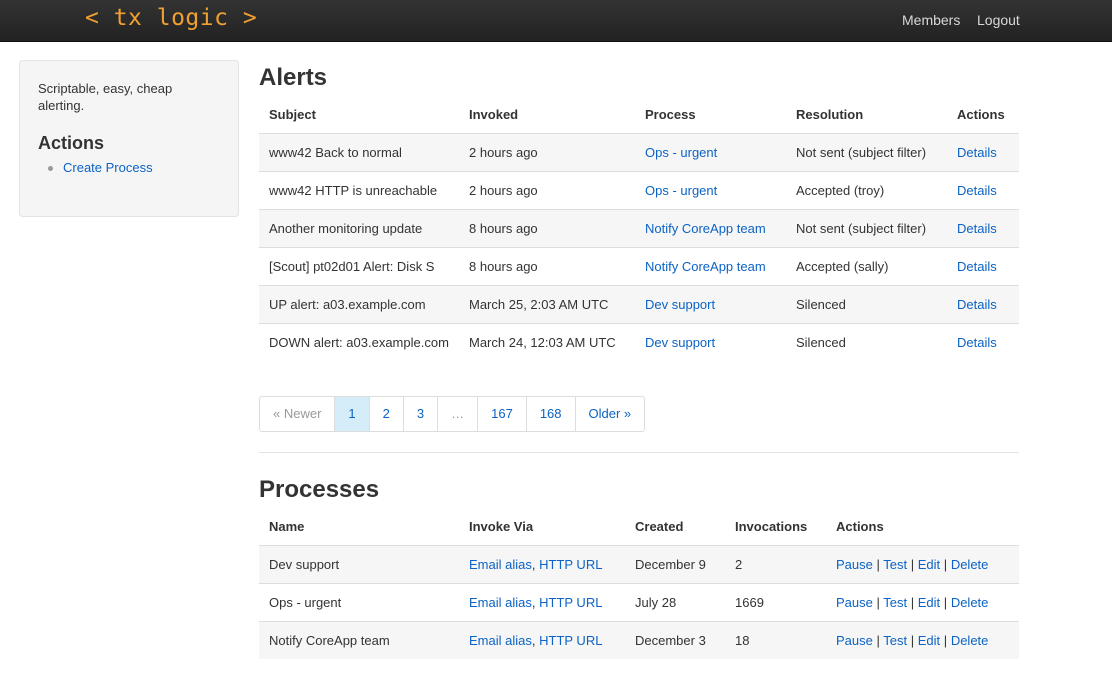 Image resolution: width=1112 pixels, height=680 pixels. What do you see at coordinates (319, 489) in the screenshot?
I see `processes-title: Processes` at bounding box center [319, 489].